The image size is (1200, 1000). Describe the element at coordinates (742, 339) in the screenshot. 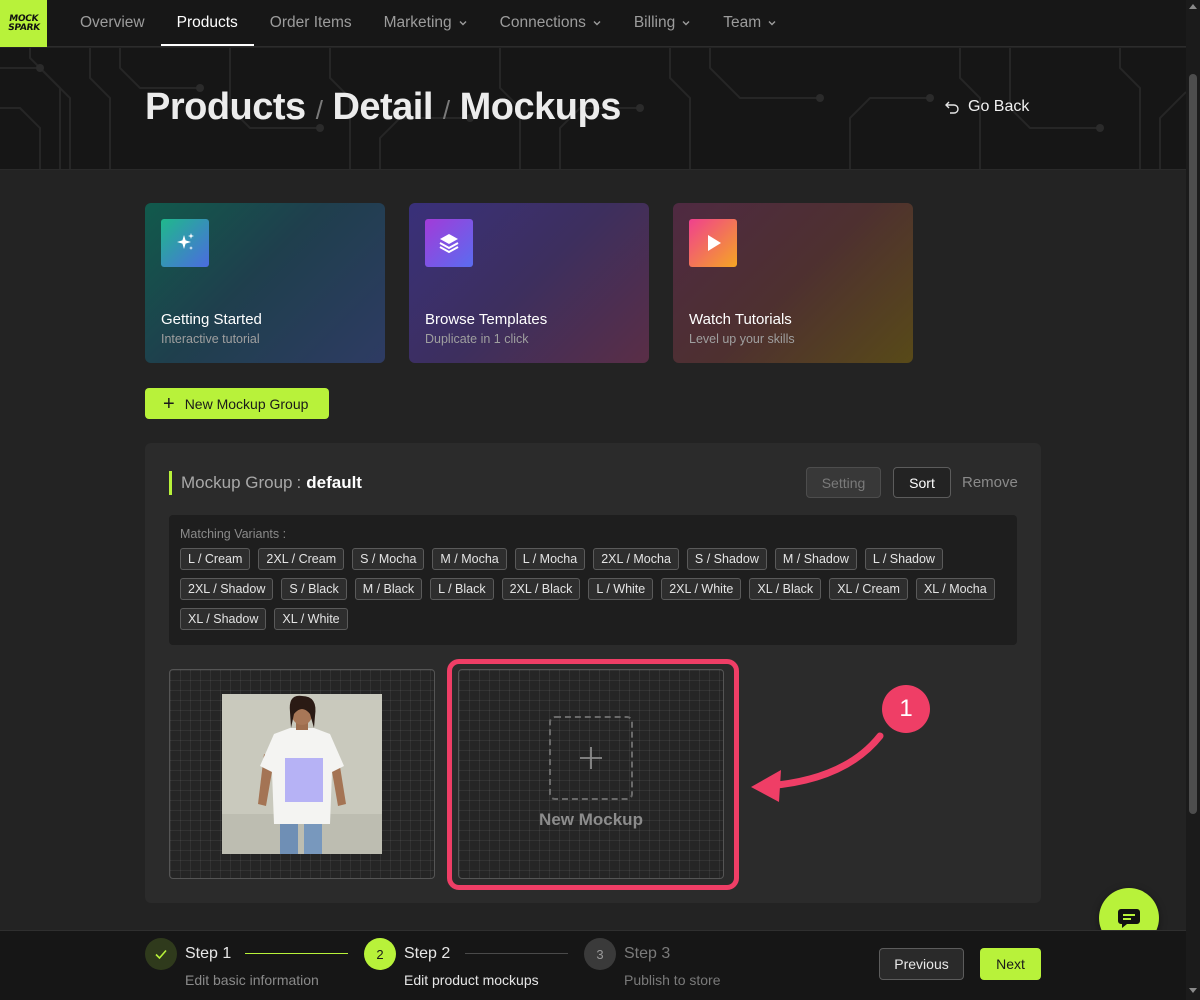

I see `card-subtitle: Level up your skills` at that location.